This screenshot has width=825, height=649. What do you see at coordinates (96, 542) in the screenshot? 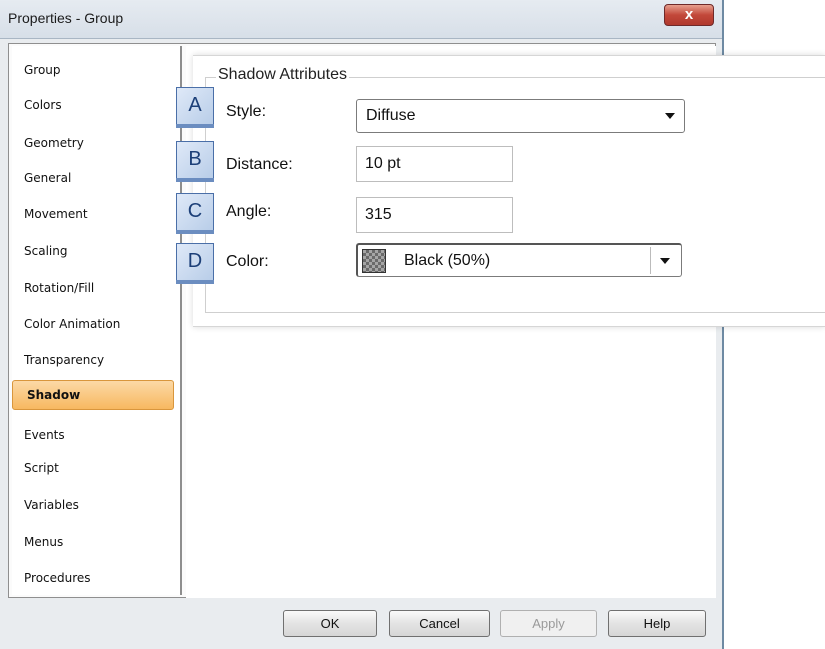
I see `sidebar-item-menus: Menus` at bounding box center [96, 542].